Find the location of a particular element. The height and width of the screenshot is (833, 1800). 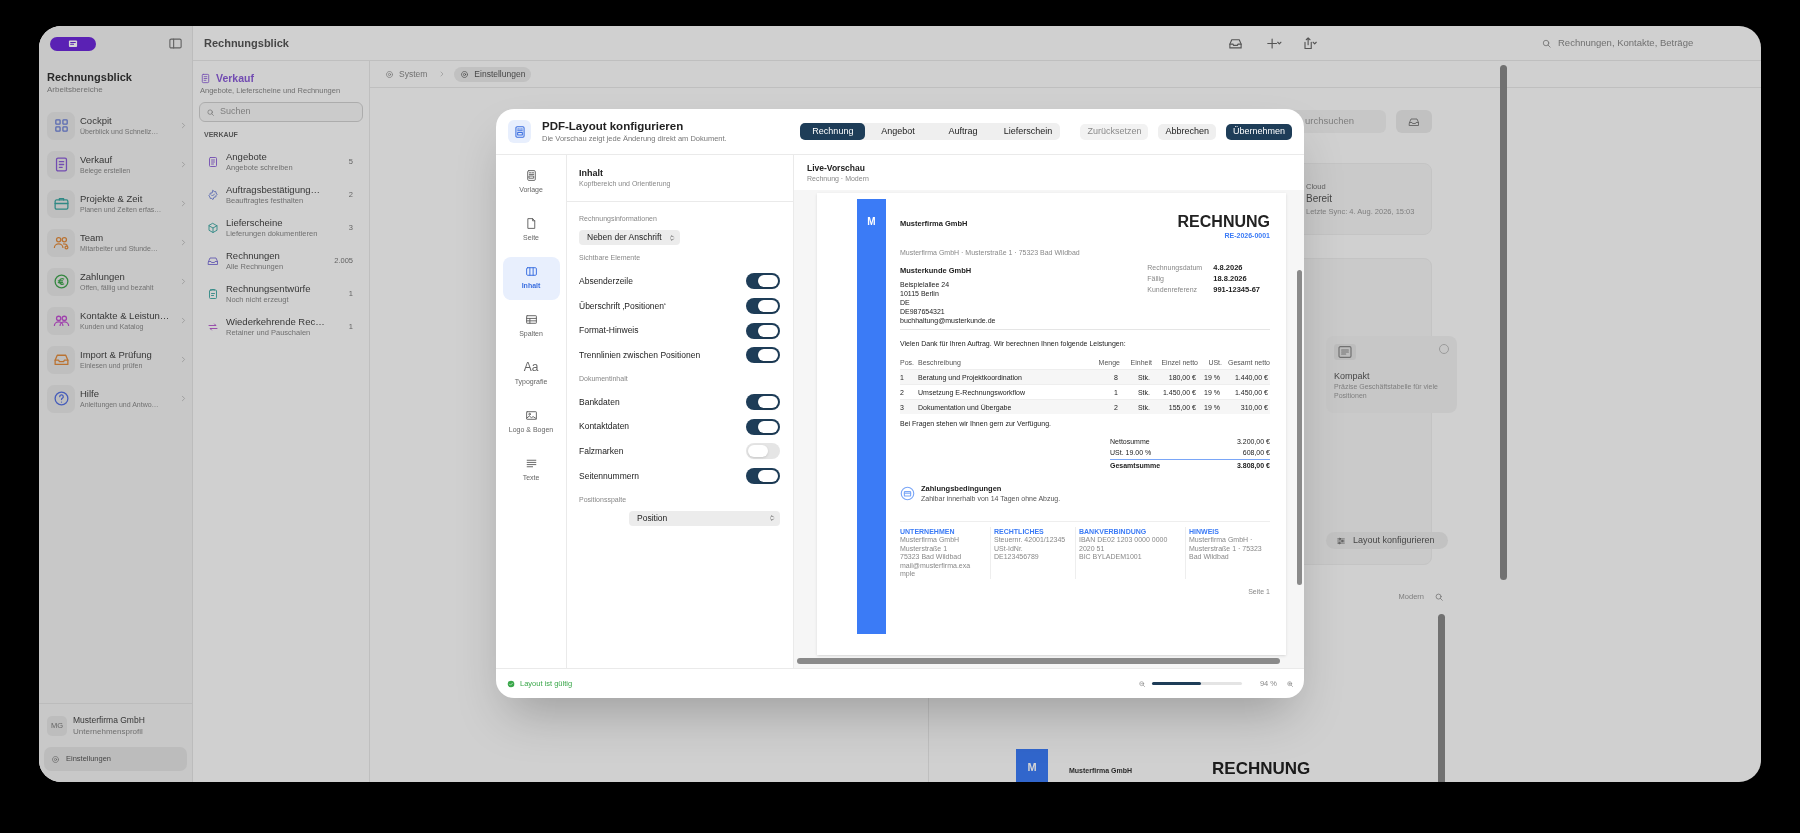

app-title: Rechnungsblick is located at coordinates (246, 43).